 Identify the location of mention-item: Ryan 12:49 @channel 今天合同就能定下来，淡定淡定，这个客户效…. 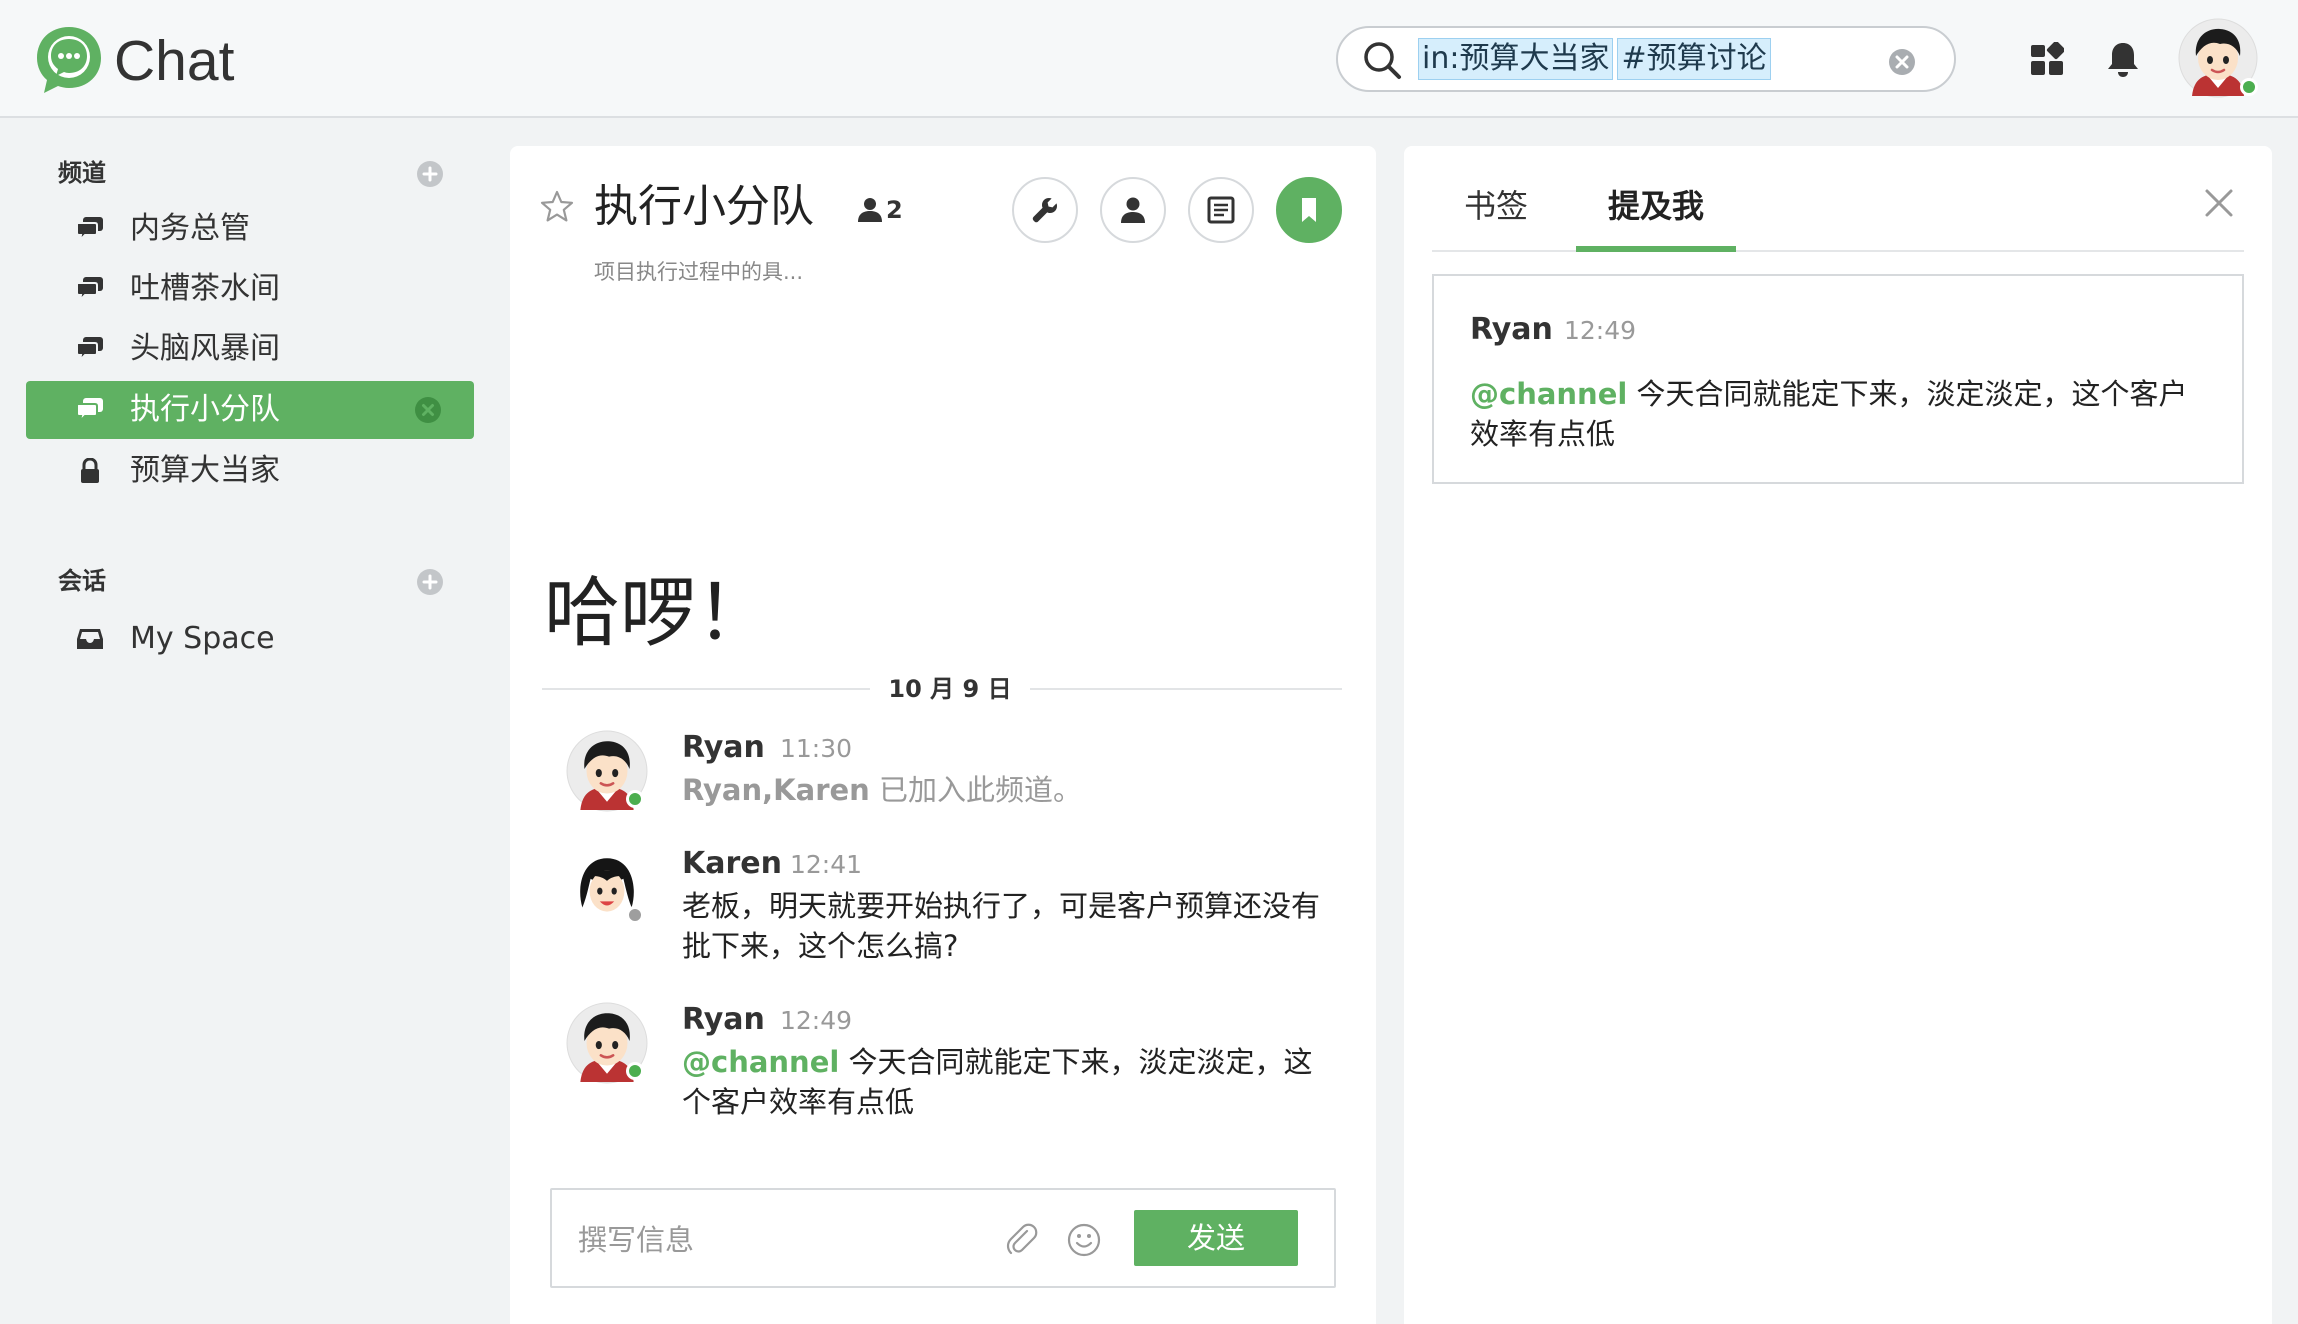
(1838, 379).